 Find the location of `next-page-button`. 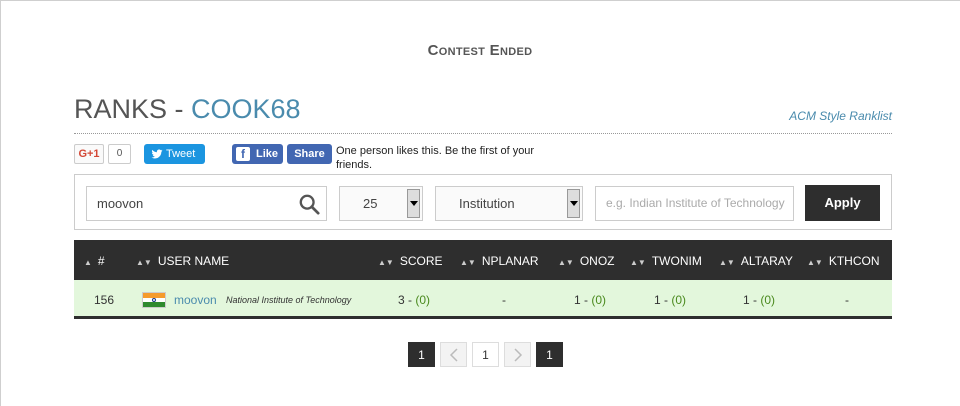

next-page-button is located at coordinates (517, 354).